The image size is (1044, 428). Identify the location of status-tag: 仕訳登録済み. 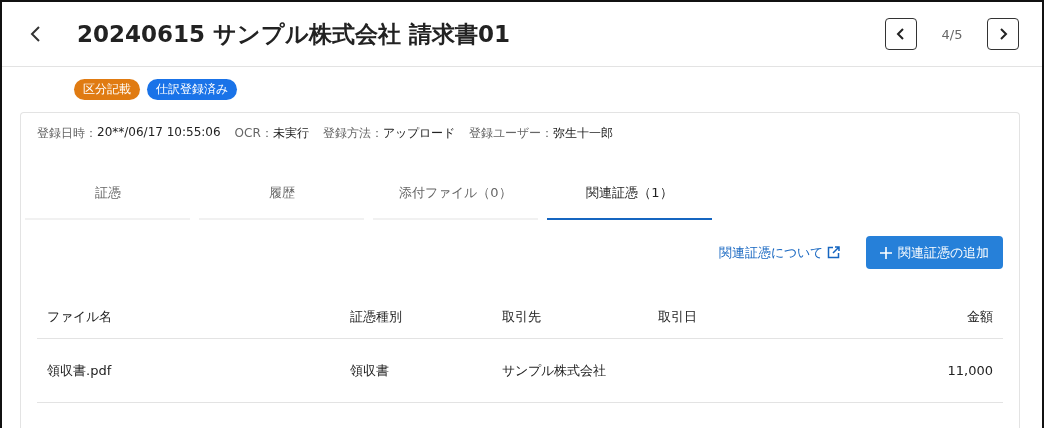
(192, 89).